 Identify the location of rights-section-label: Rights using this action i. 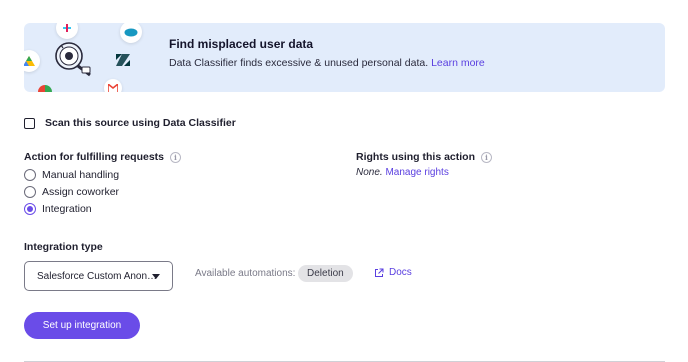
(424, 157).